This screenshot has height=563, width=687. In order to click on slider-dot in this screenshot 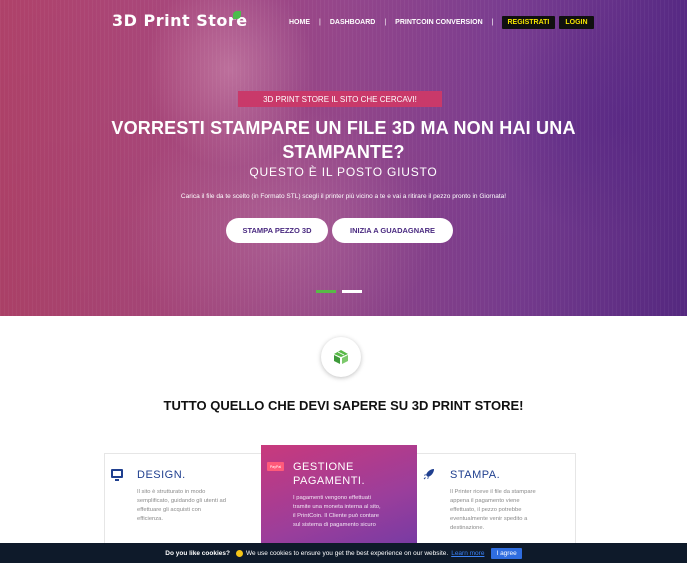, I will do `click(352, 291)`.